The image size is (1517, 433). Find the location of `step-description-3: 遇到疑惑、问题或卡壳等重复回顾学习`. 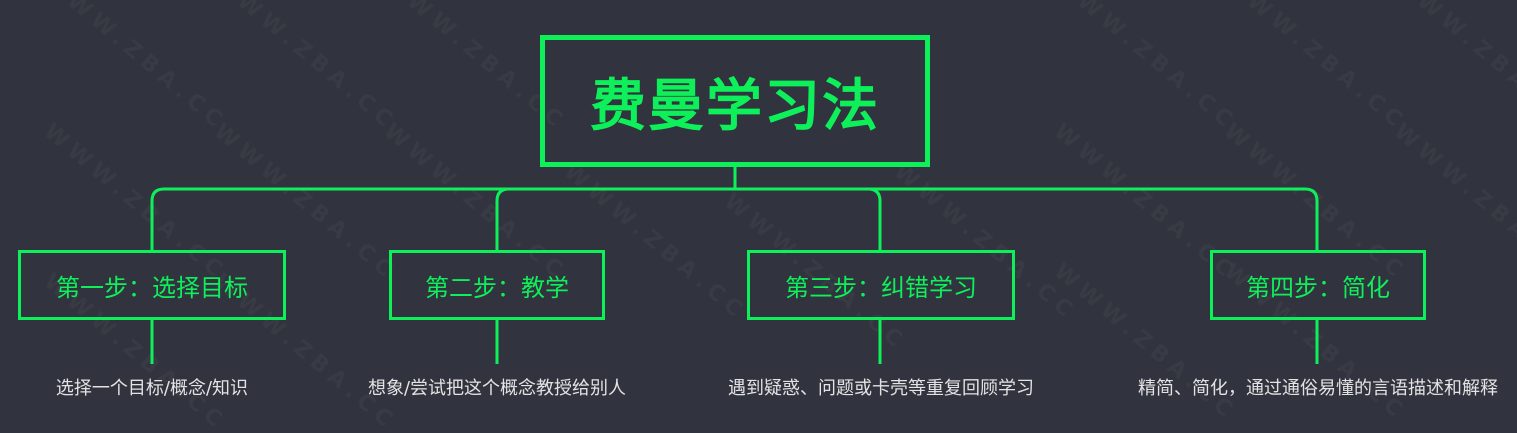

step-description-3: 遇到疑惑、问题或卡壳等重复回顾学习 is located at coordinates (881, 388).